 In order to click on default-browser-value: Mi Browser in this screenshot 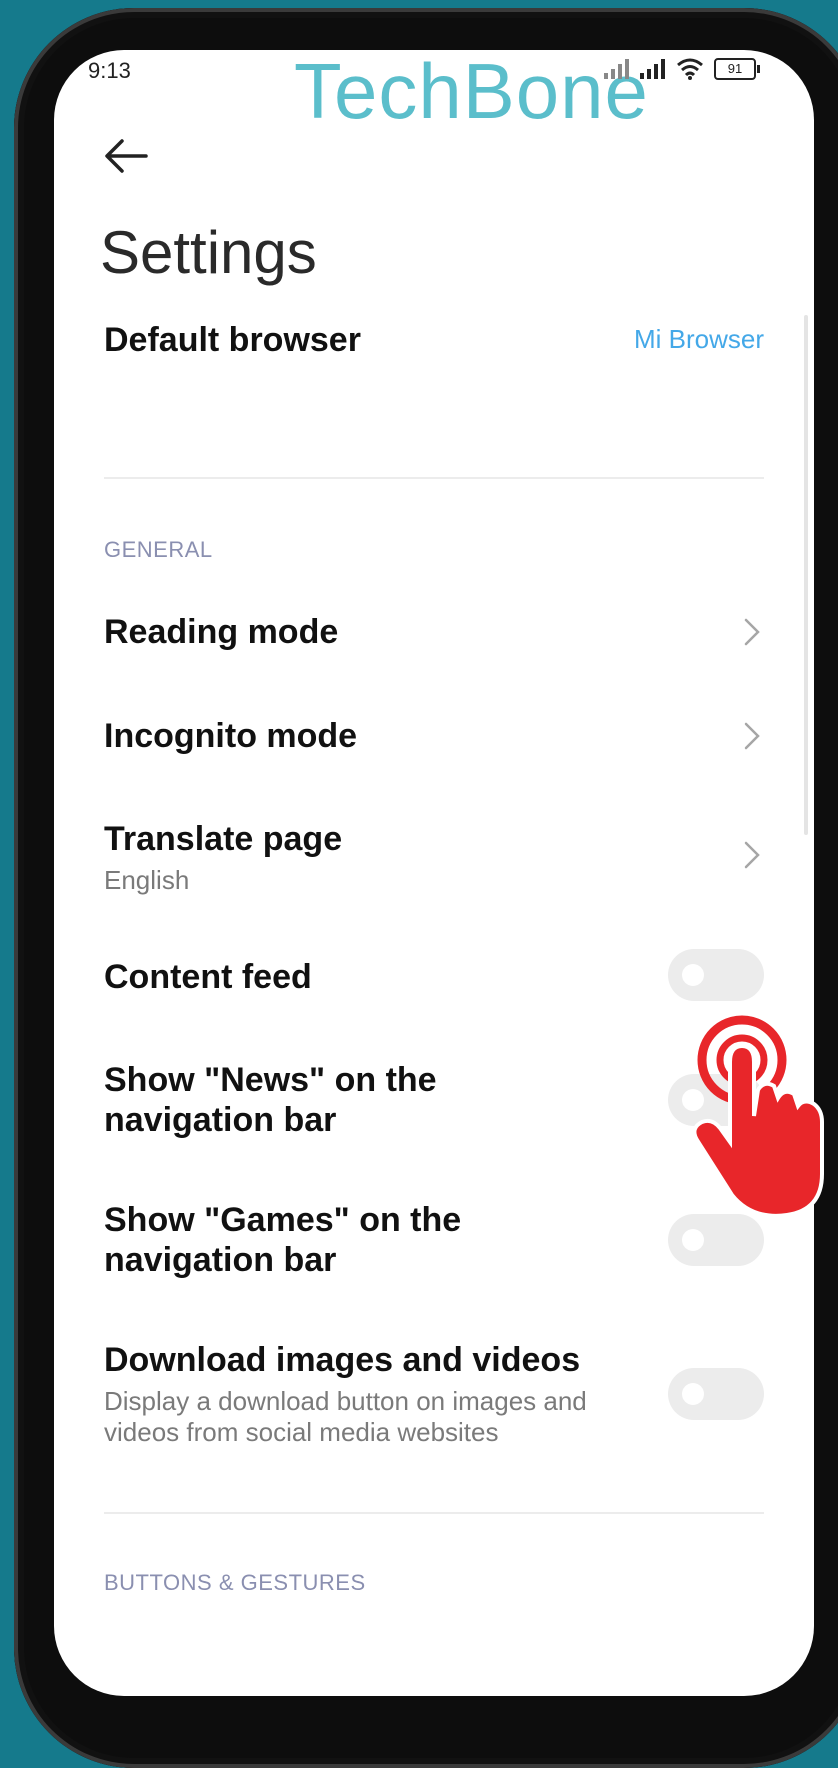, I will do `click(698, 339)`.